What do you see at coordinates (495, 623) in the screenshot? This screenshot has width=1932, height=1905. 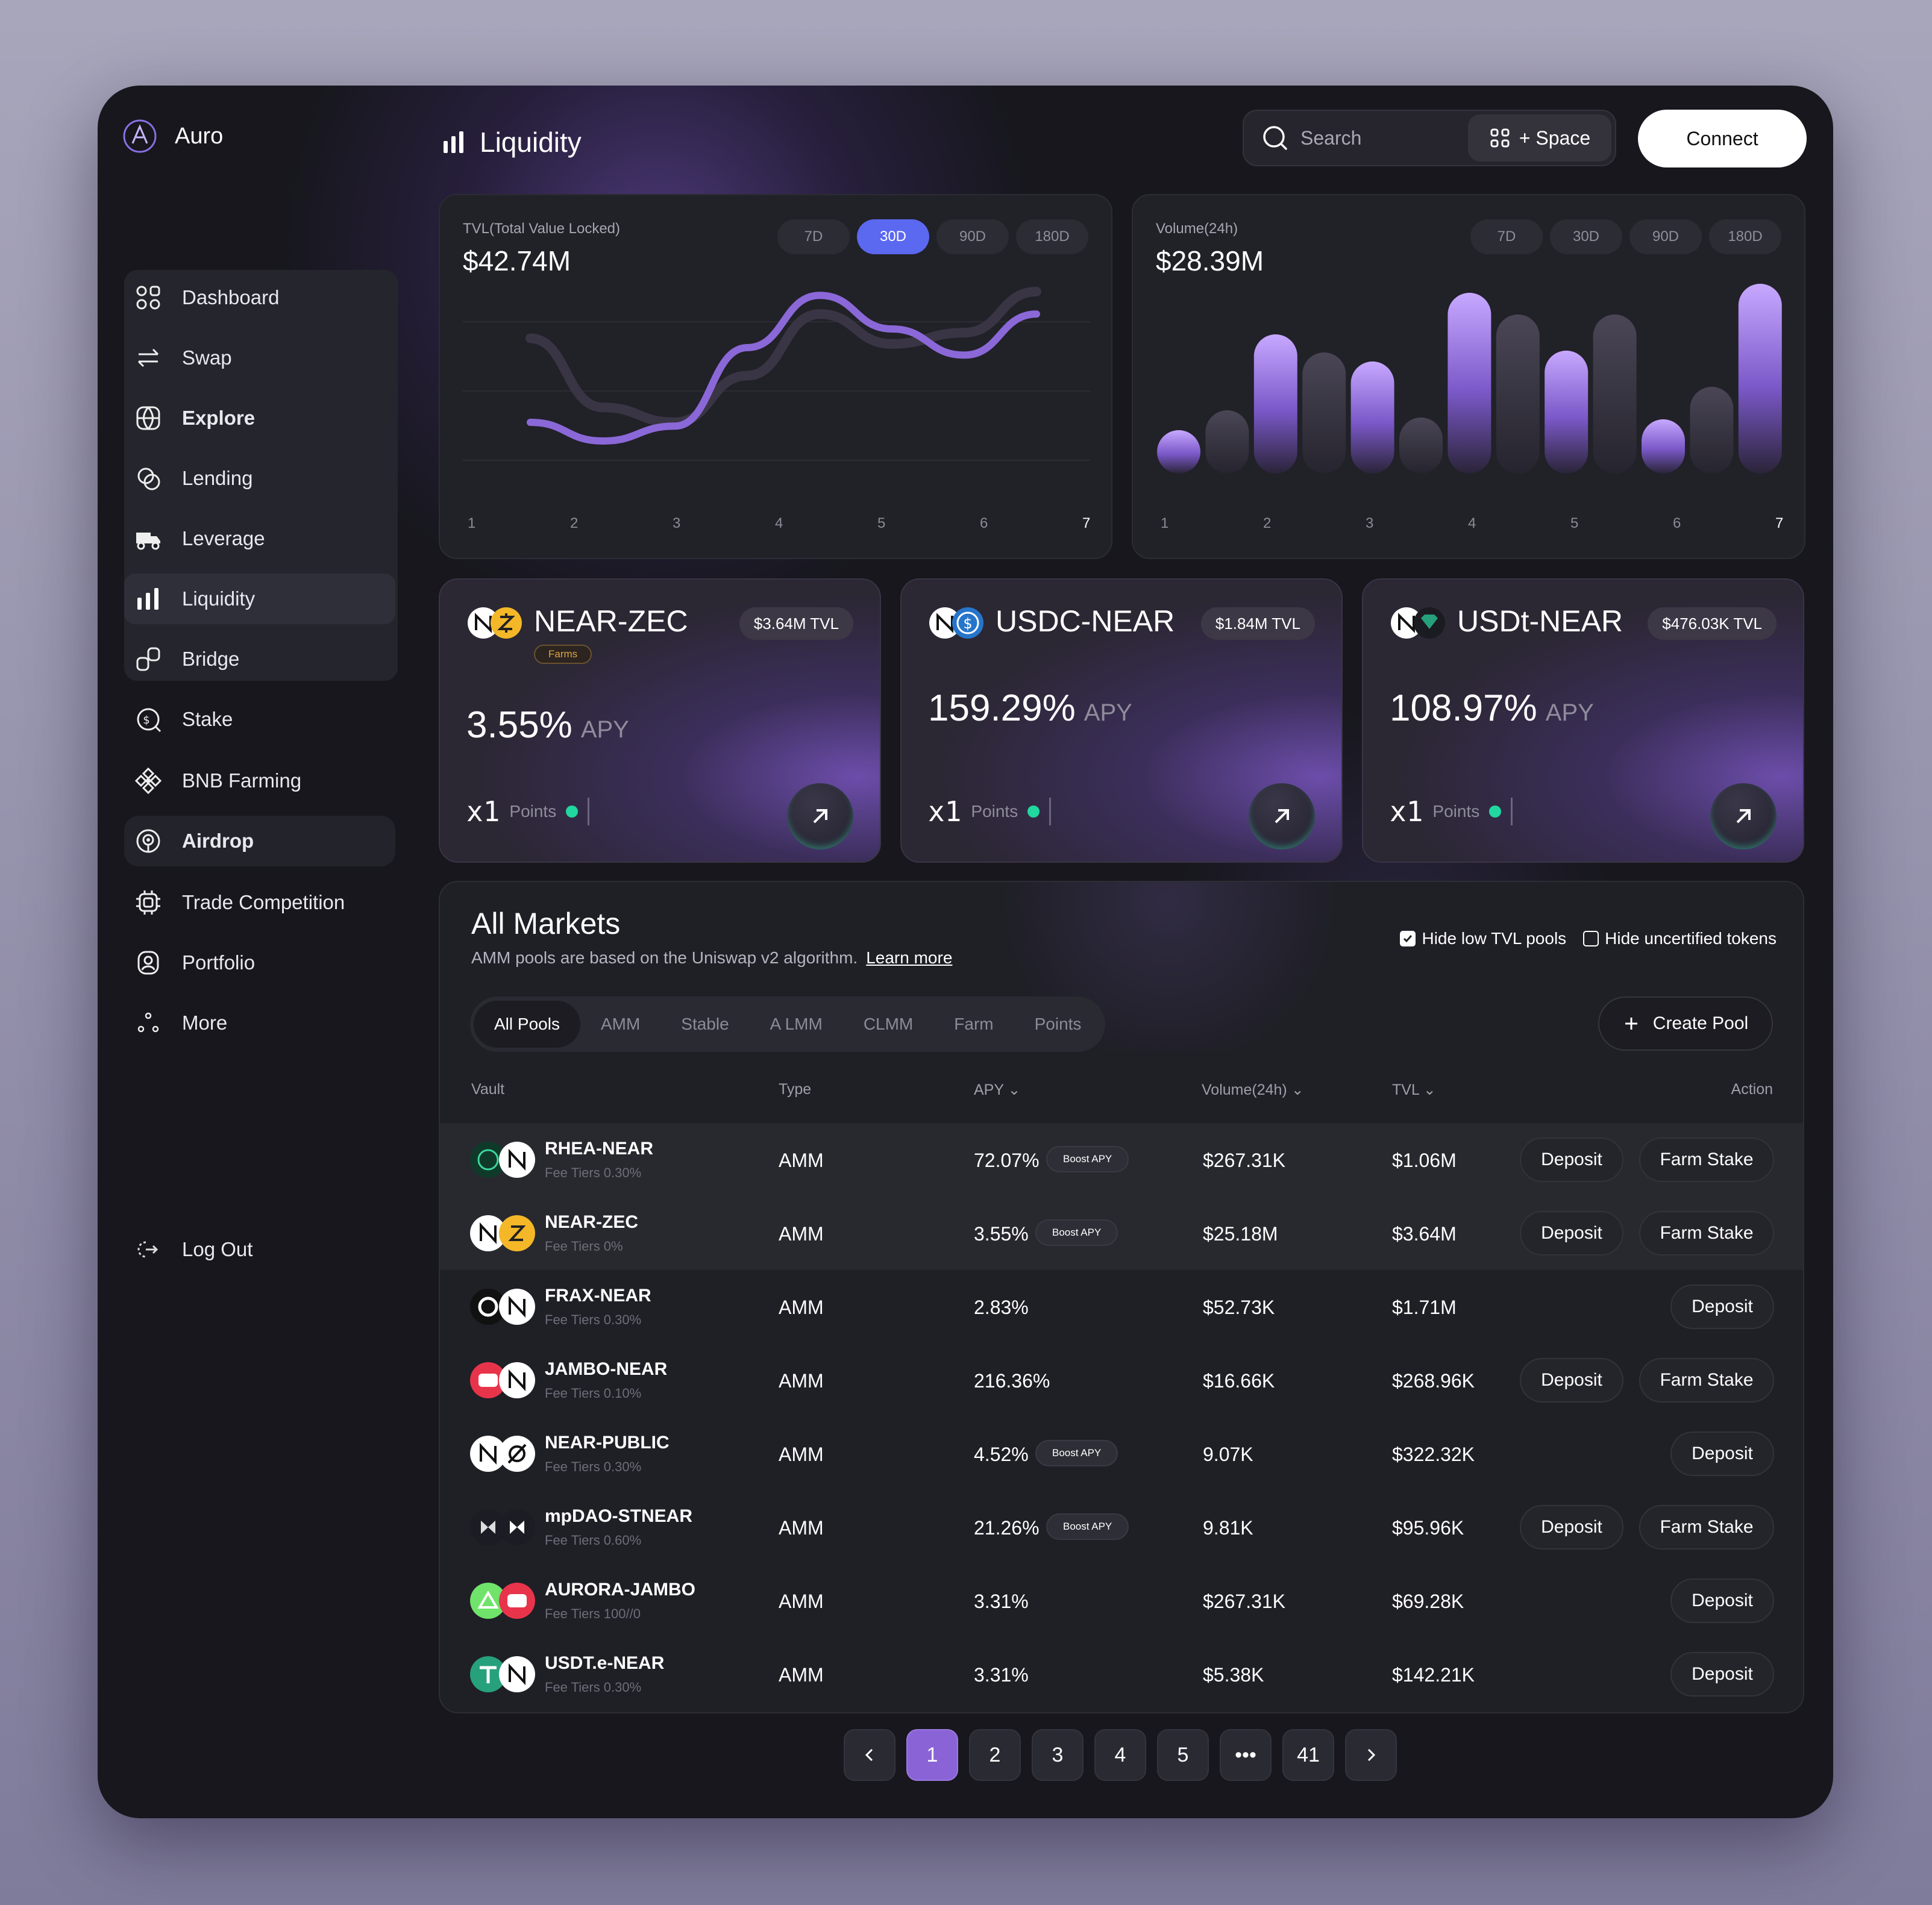 I see `near-zec-token-icons` at bounding box center [495, 623].